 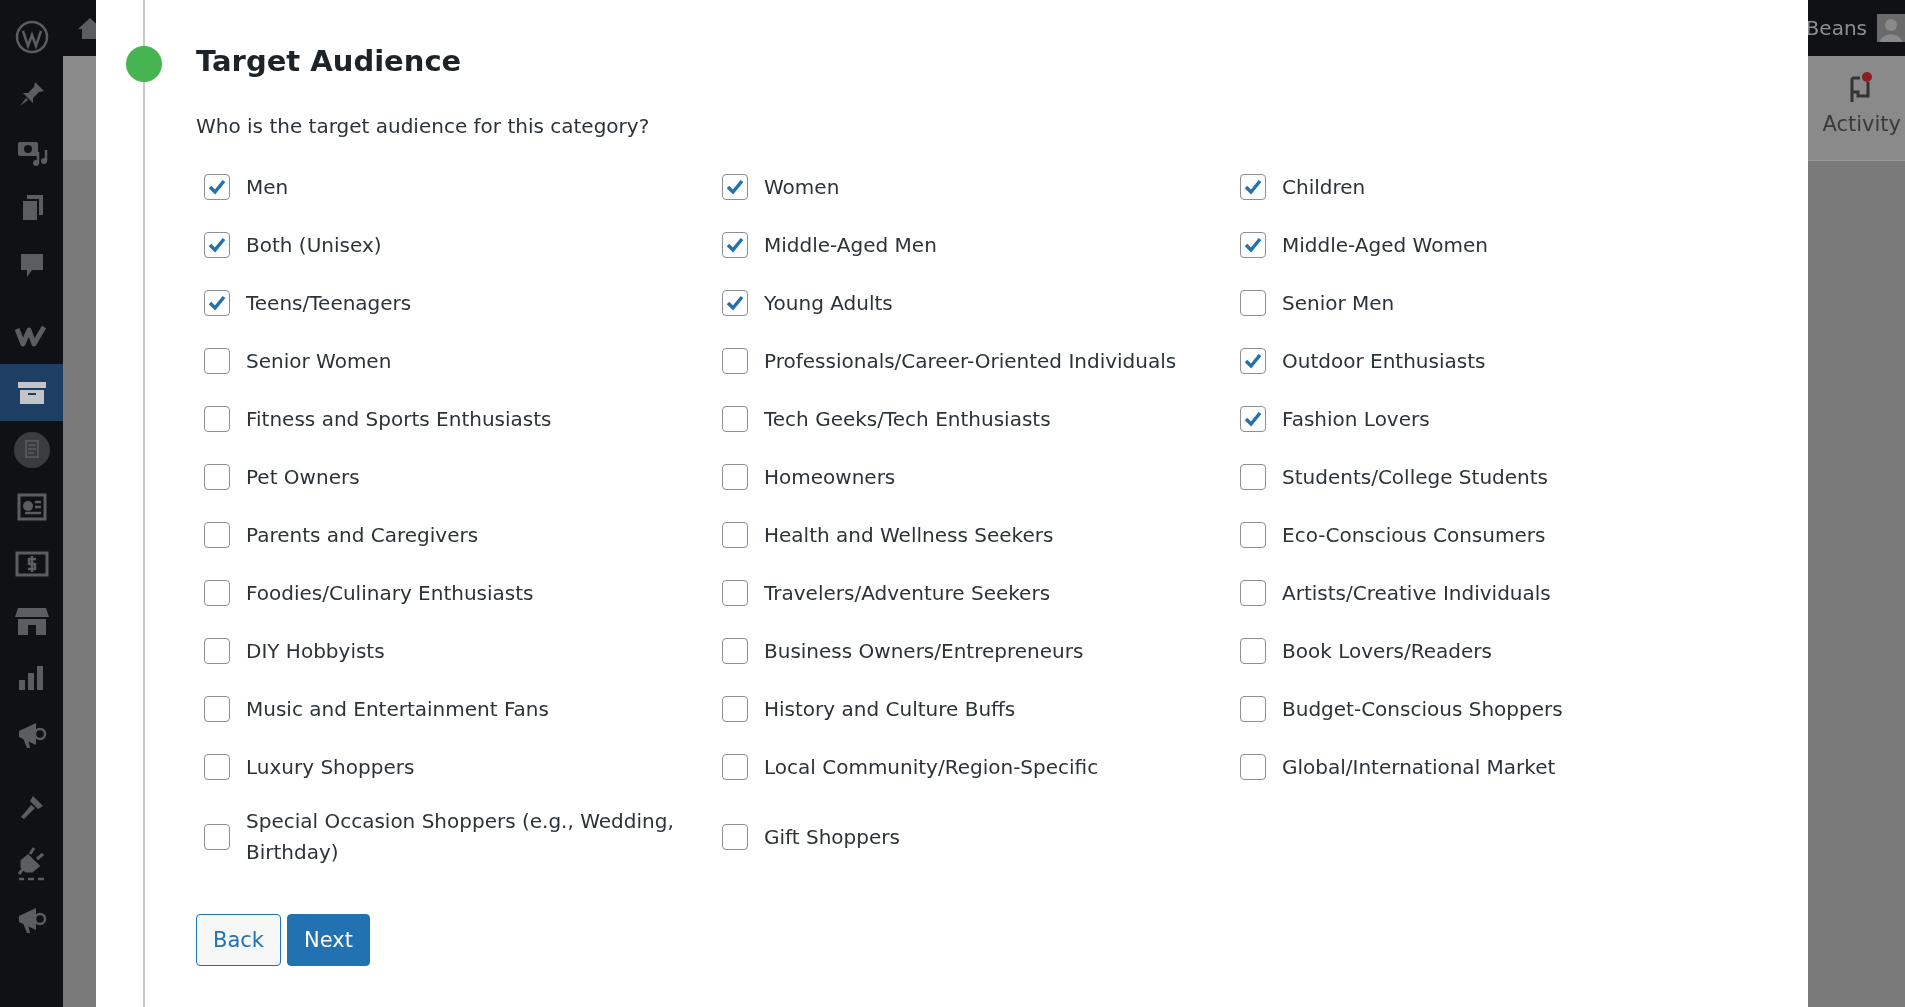 What do you see at coordinates (924, 651) in the screenshot?
I see `checkbox-label: Business Owners/Entrepreneurs` at bounding box center [924, 651].